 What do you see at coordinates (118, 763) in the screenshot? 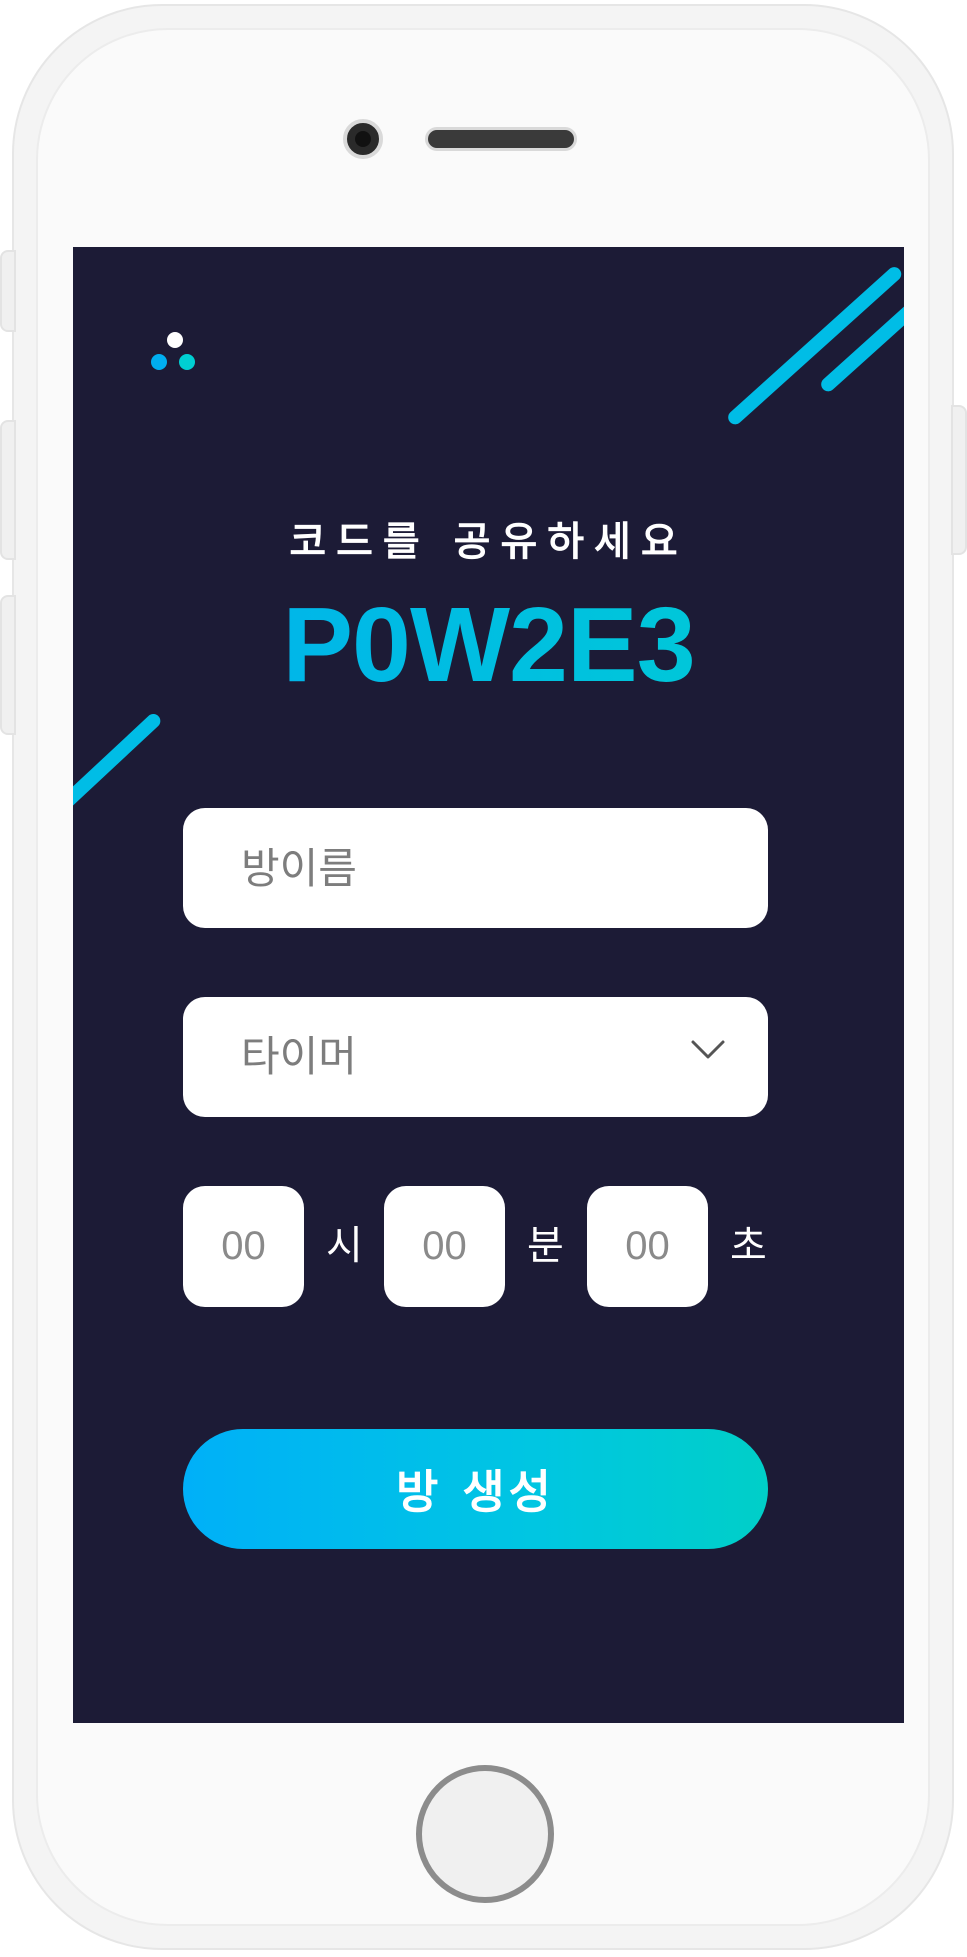
I see `decorative-stripe` at bounding box center [118, 763].